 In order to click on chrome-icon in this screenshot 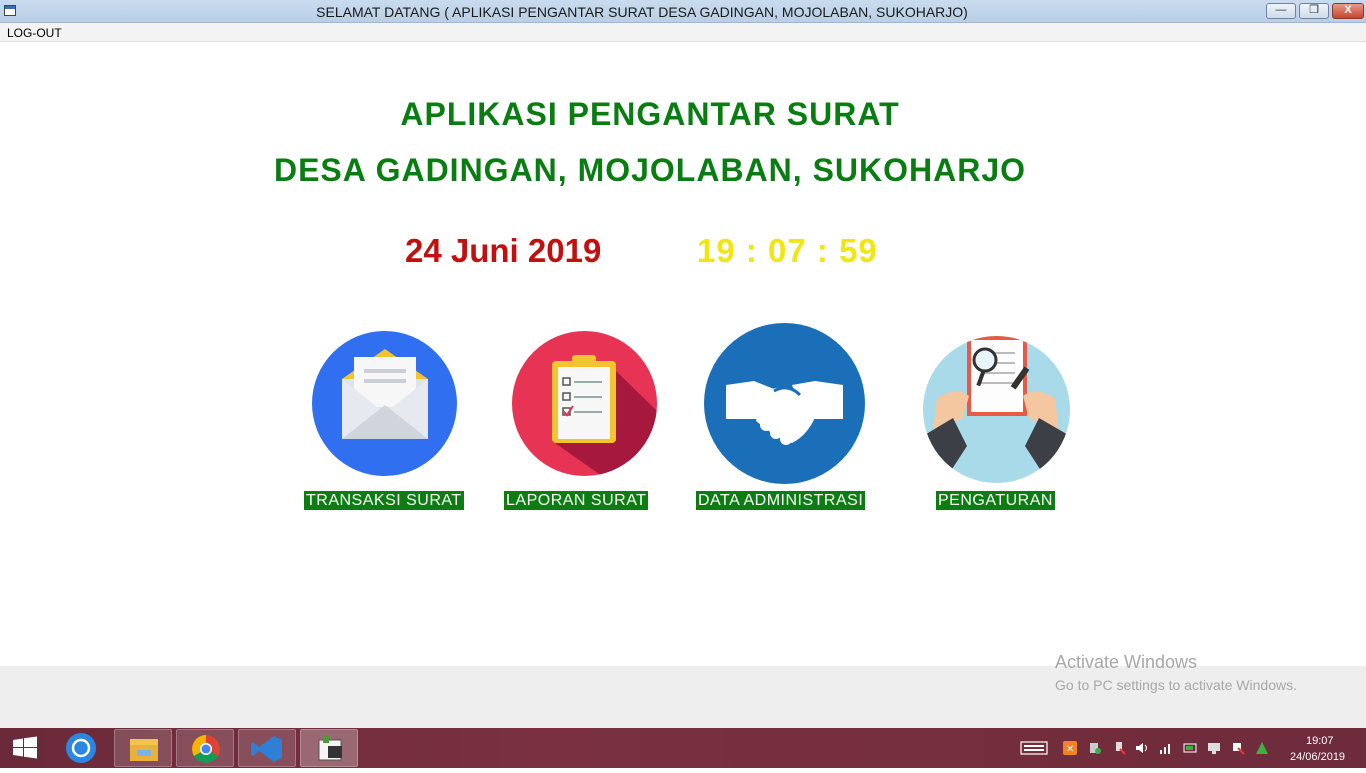, I will do `click(206, 749)`.